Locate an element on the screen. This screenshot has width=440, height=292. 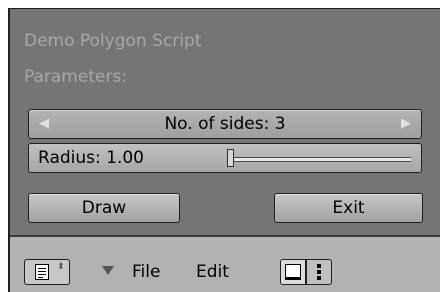
draw-button: Draw is located at coordinates (104, 208).